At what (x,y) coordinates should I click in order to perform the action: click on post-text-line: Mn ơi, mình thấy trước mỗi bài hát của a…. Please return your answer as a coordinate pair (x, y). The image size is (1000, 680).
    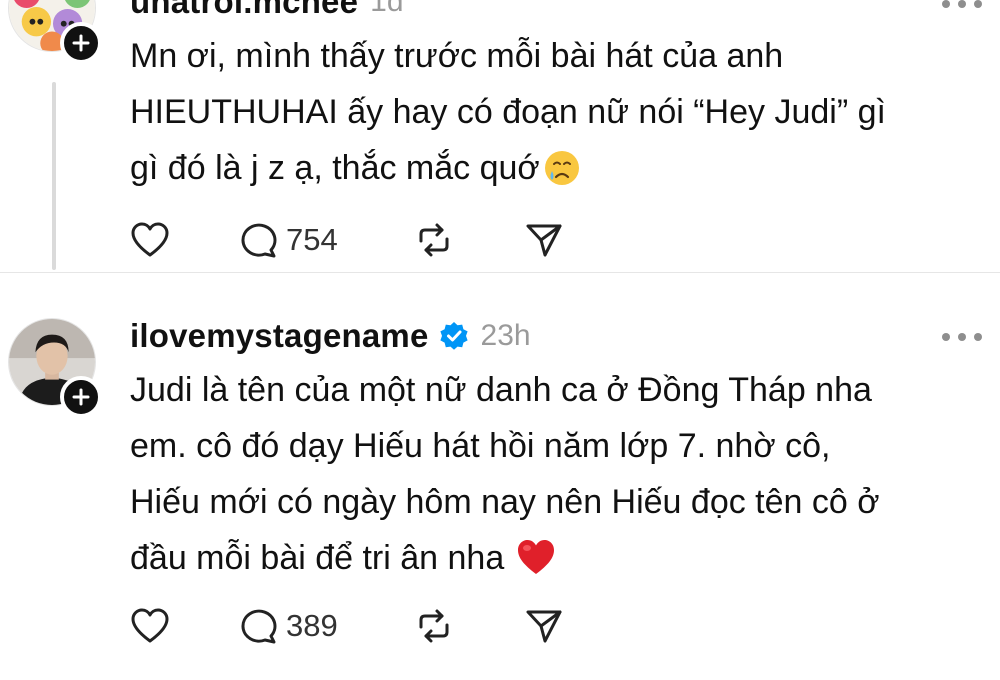
    Looking at the image, I should click on (457, 56).